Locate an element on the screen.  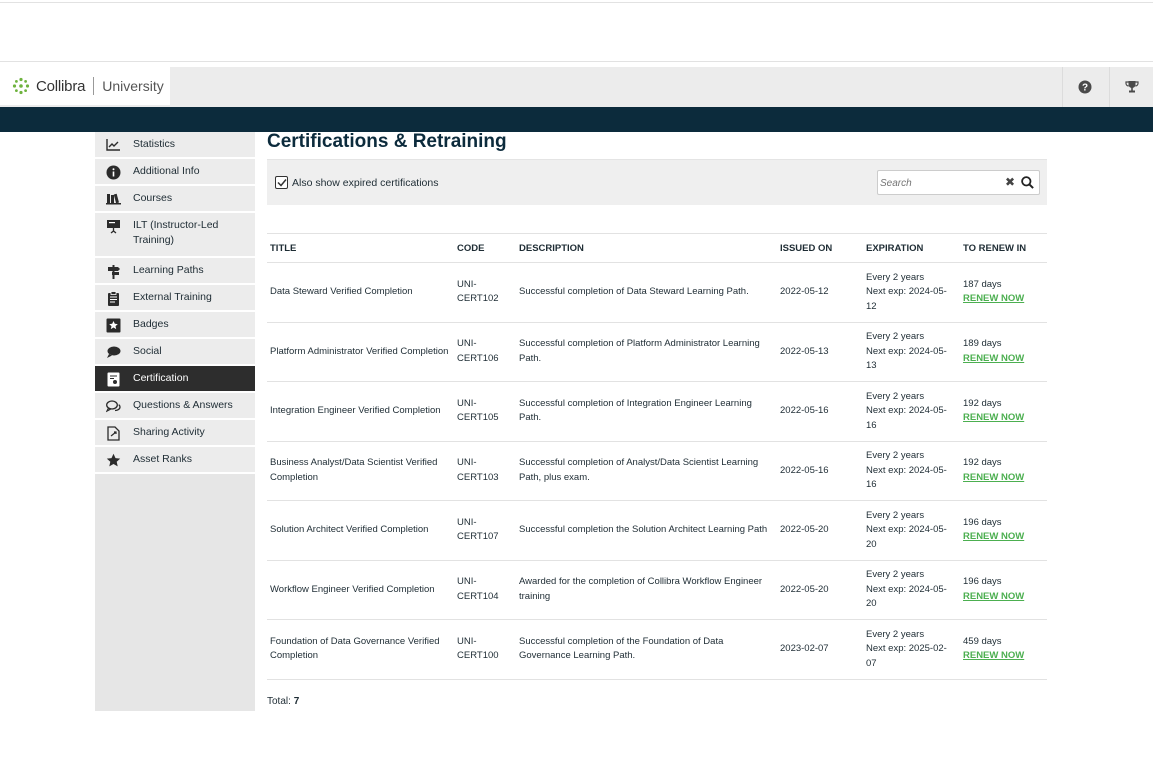
cert-expiration: Every 2 years Next exp: 2024-05-12 is located at coordinates (911, 292).